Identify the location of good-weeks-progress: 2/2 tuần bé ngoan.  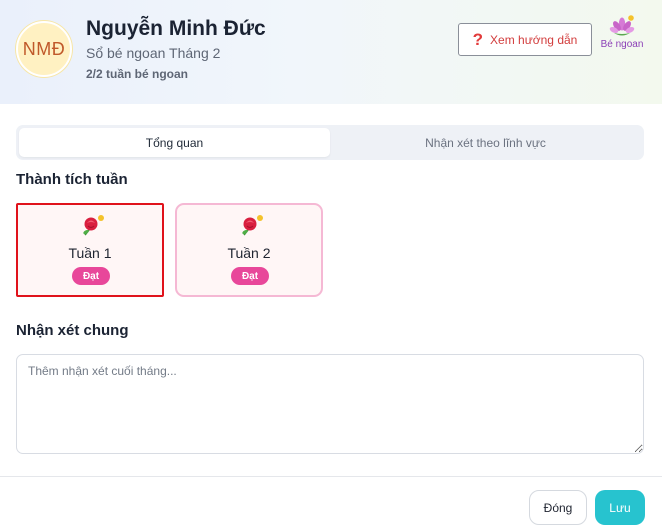
(137, 74).